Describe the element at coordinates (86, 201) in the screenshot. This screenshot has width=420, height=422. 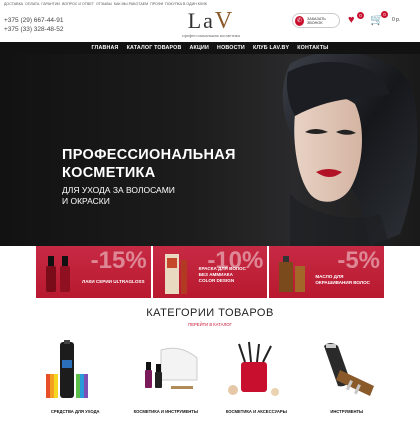
I see `hero-subtitle-line2: И ОКРАСКИ` at that location.